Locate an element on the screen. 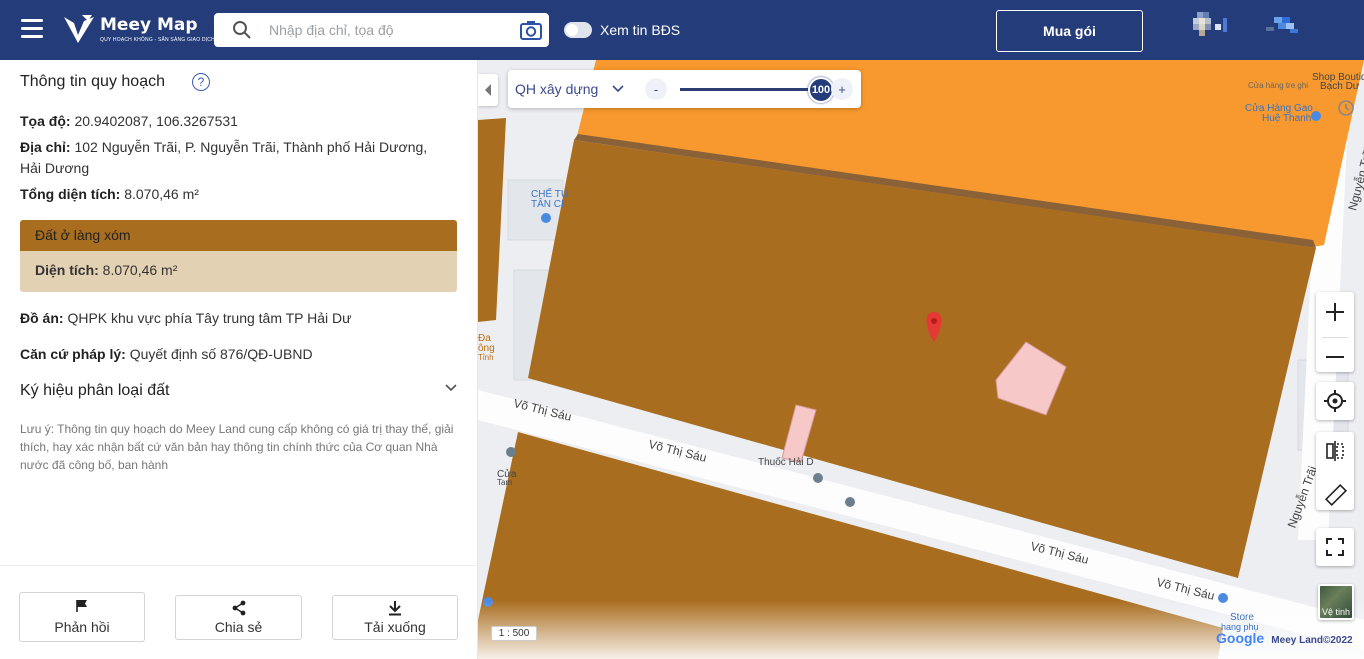  legal-basis-value: Quyết định số 876/QĐ-UBND is located at coordinates (221, 354).